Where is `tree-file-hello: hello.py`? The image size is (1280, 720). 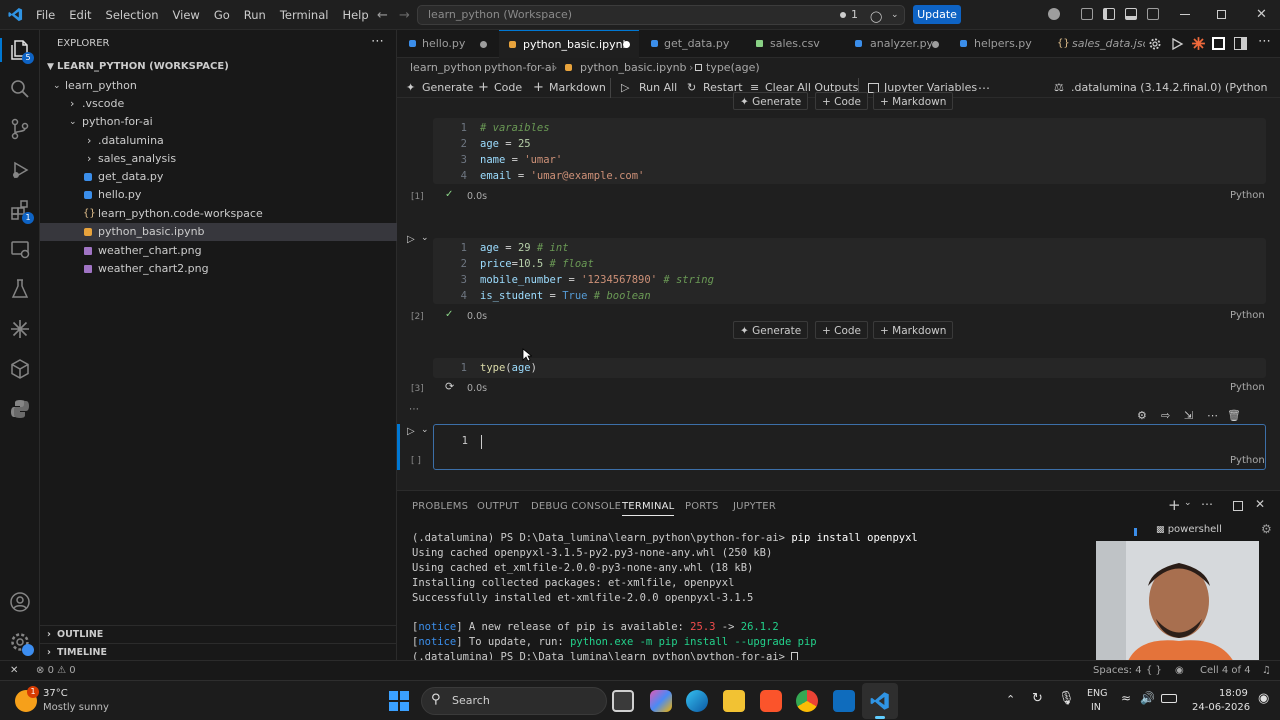 tree-file-hello: hello.py is located at coordinates (218, 195).